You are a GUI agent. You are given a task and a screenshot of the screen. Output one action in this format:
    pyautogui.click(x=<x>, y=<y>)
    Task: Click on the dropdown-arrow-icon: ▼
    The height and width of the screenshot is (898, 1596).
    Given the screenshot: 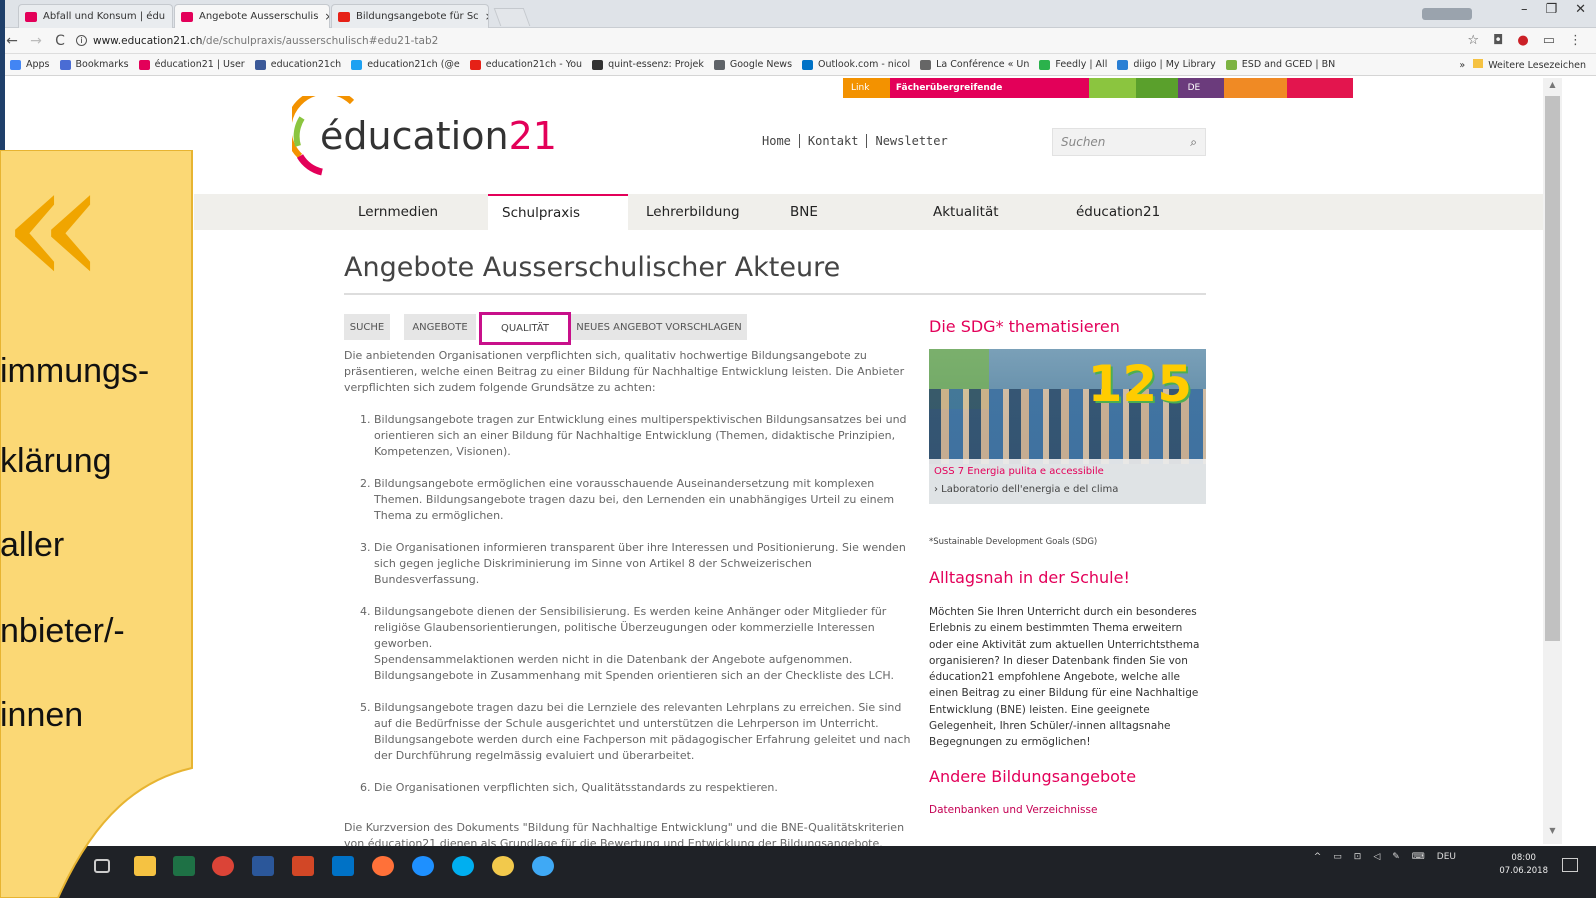 What is the action you would take?
    pyautogui.click(x=1205, y=108)
    